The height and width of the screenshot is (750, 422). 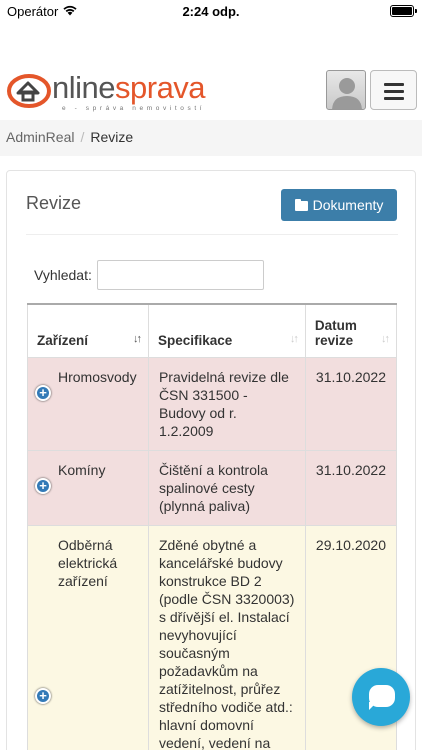 What do you see at coordinates (112, 137) in the screenshot?
I see `breadcrumb-current: Revize` at bounding box center [112, 137].